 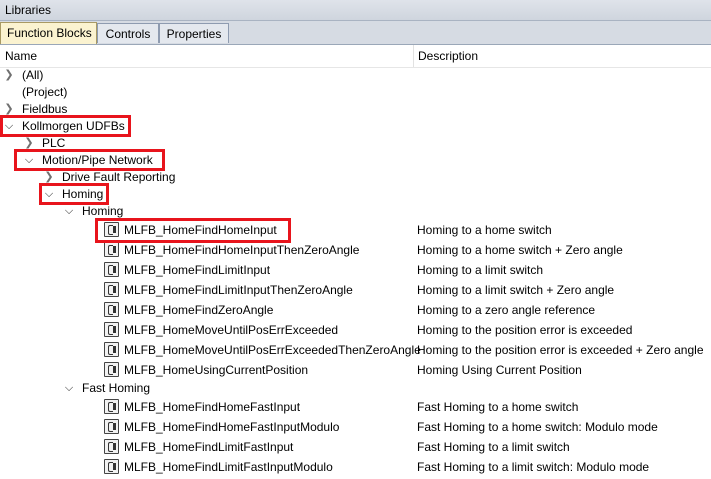 I want to click on column-divider, so click(x=413, y=56).